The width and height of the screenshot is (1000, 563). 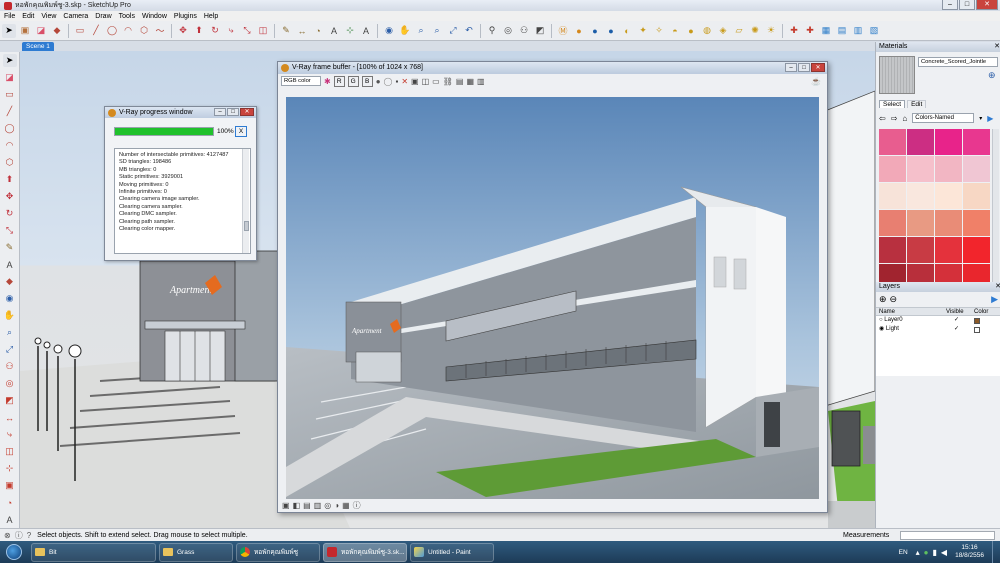 What do you see at coordinates (9, 30) in the screenshot?
I see `select-tool-icon: ➤` at bounding box center [9, 30].